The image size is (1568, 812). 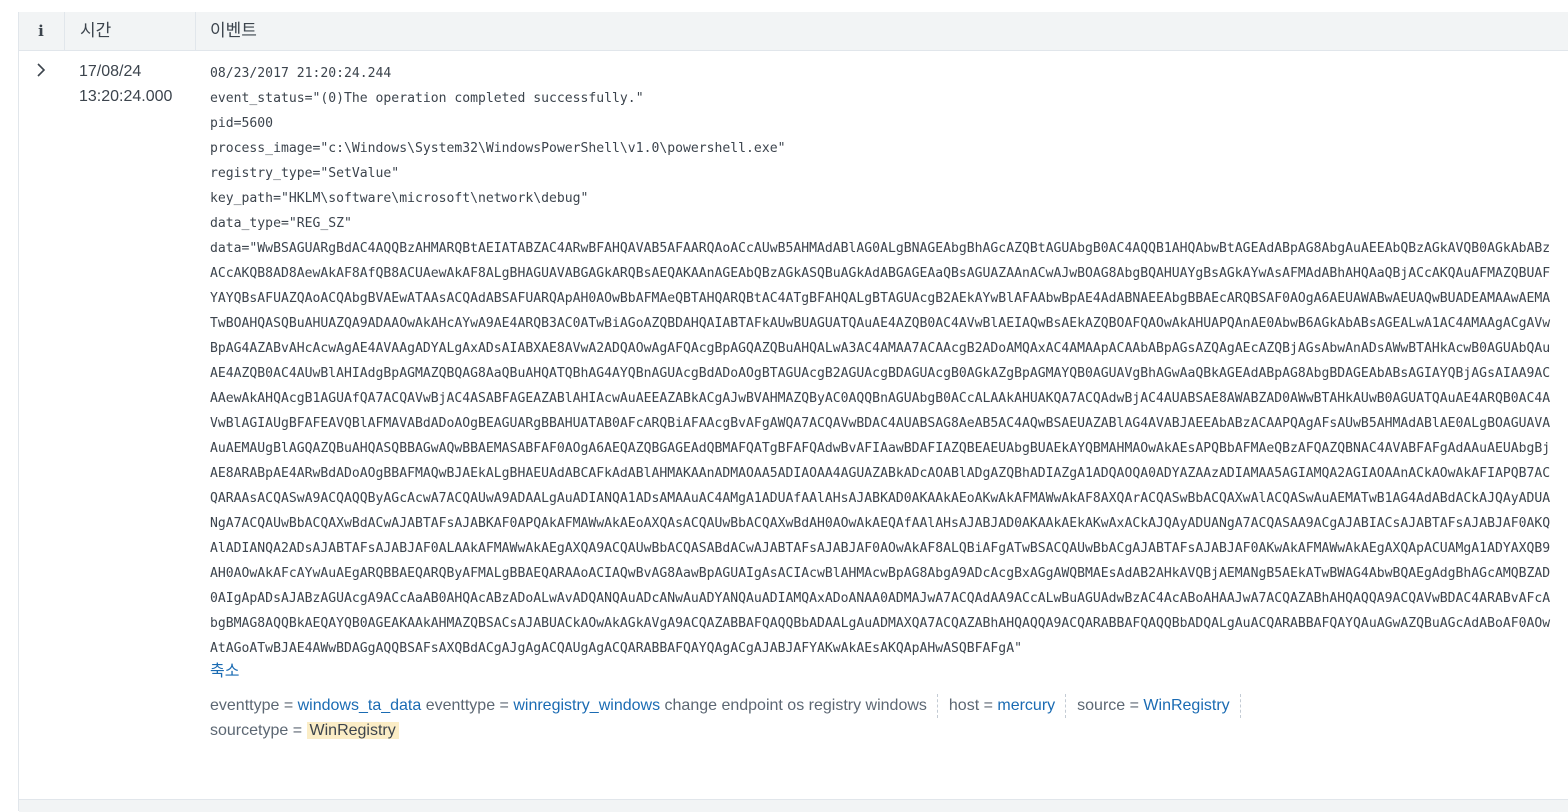 I want to click on highlighted-field-value: WinRegistry, so click(x=352, y=730).